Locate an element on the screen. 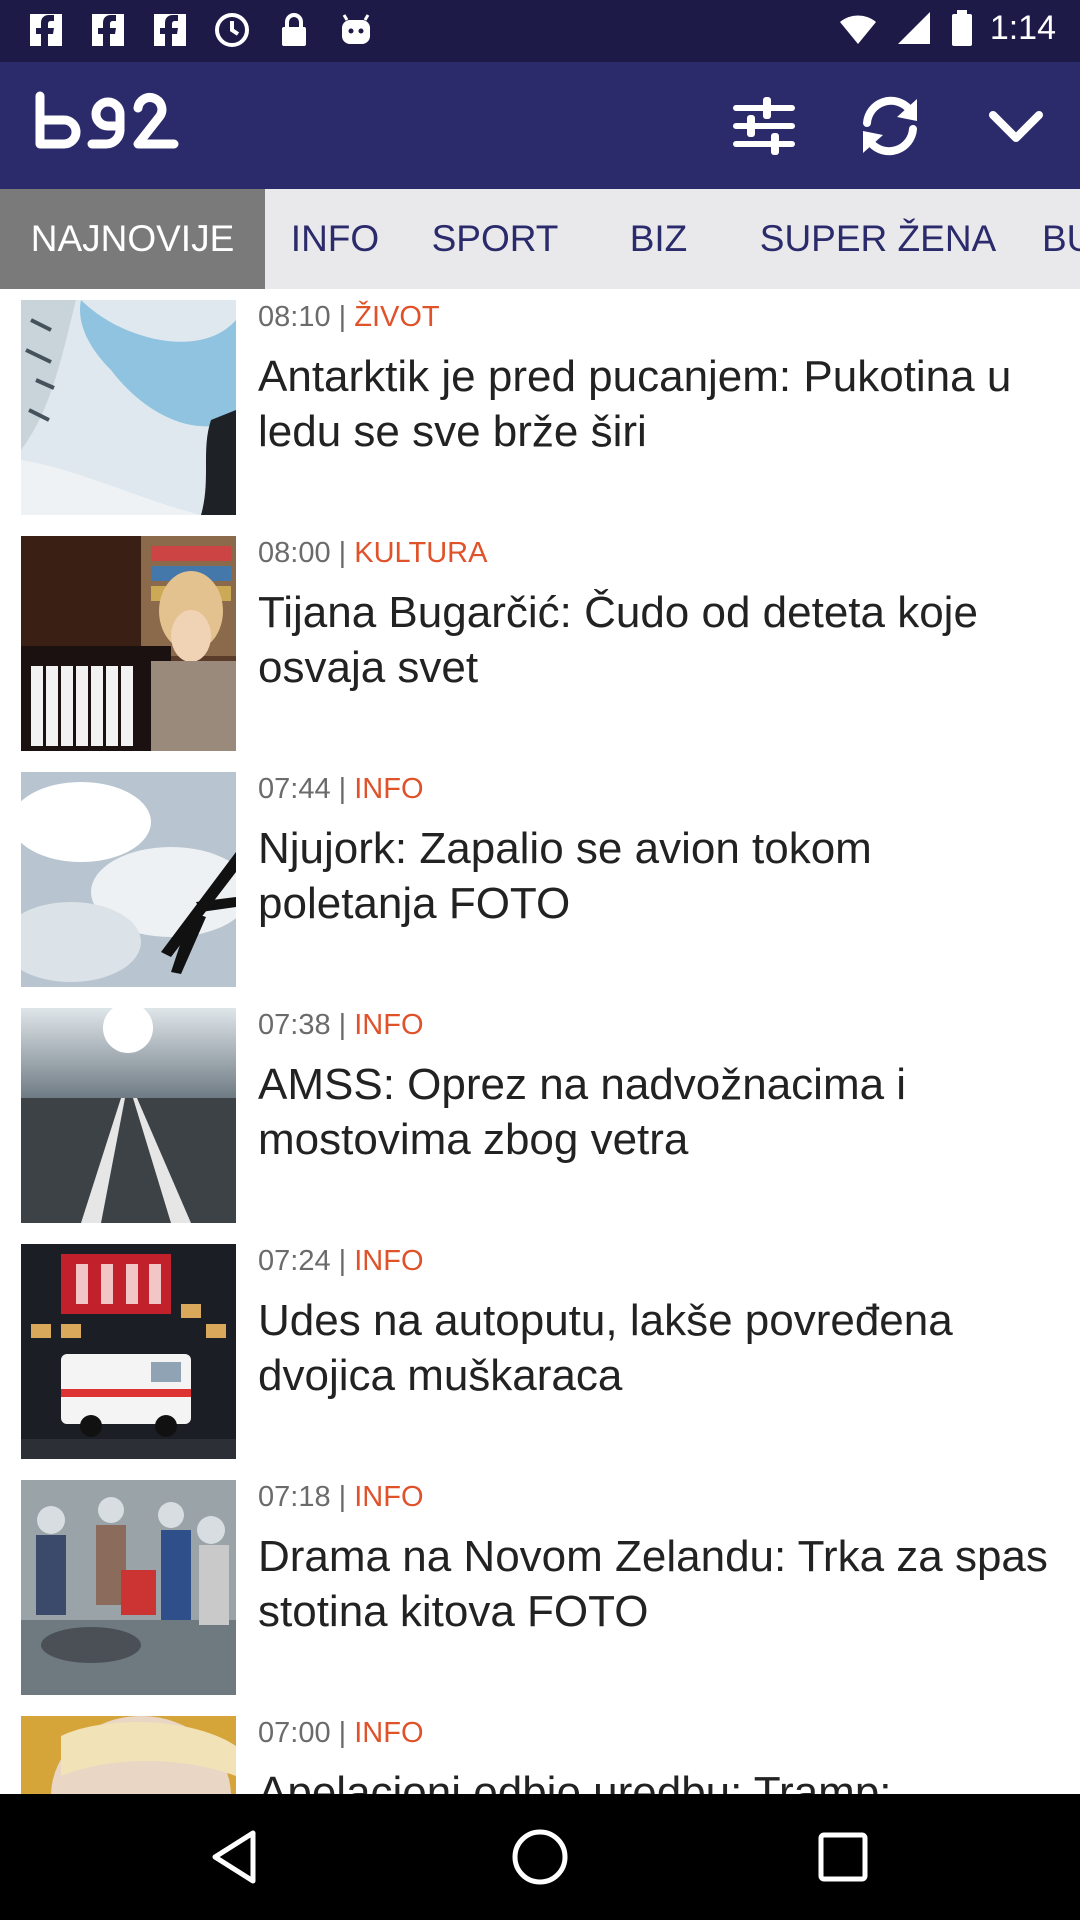 The width and height of the screenshot is (1080, 1920). system-nav-bar is located at coordinates (540, 1857).